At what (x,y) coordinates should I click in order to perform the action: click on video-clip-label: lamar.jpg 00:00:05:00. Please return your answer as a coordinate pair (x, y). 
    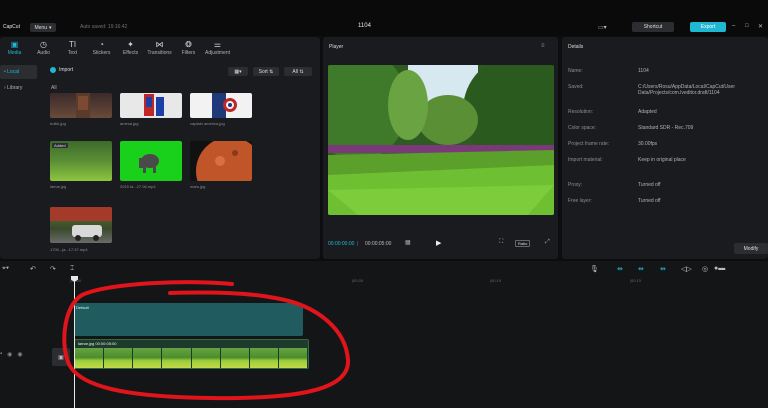
    Looking at the image, I should click on (97, 343).